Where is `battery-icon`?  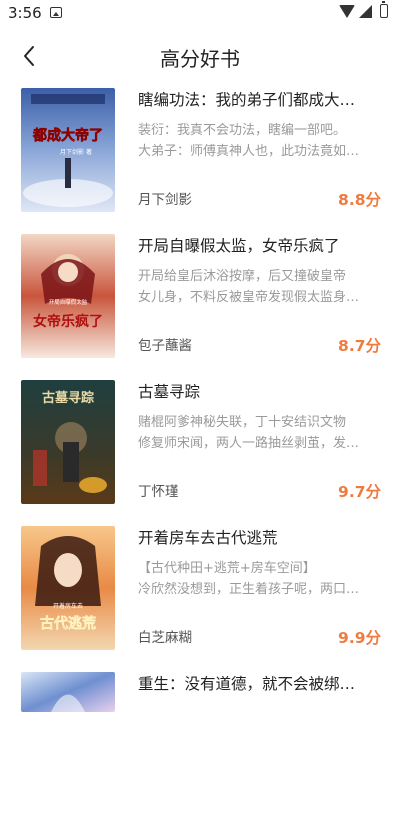 battery-icon is located at coordinates (384, 9).